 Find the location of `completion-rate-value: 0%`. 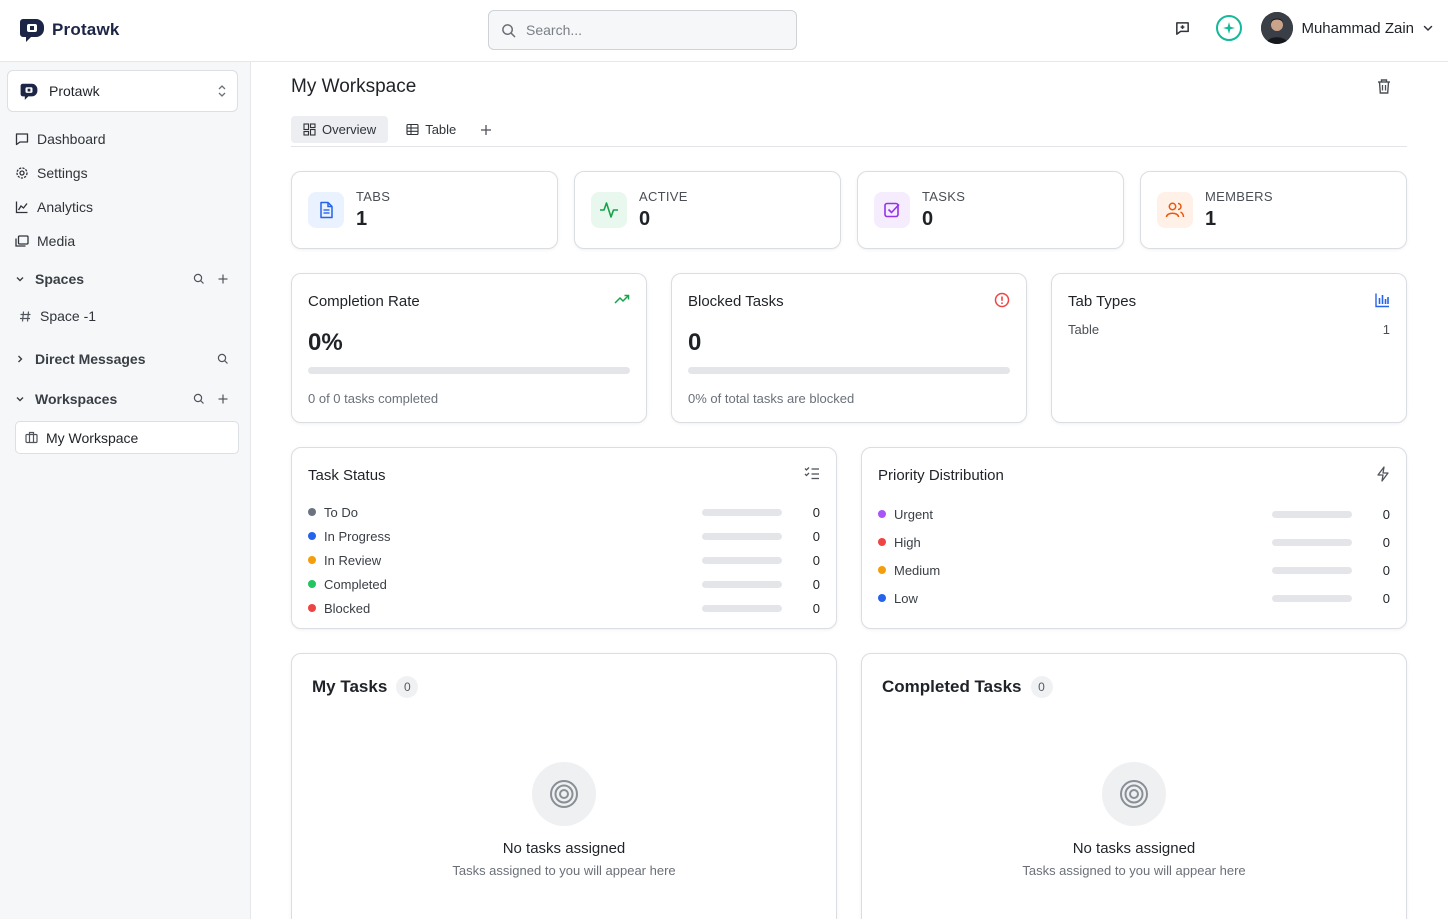

completion-rate-value: 0% is located at coordinates (325, 342).